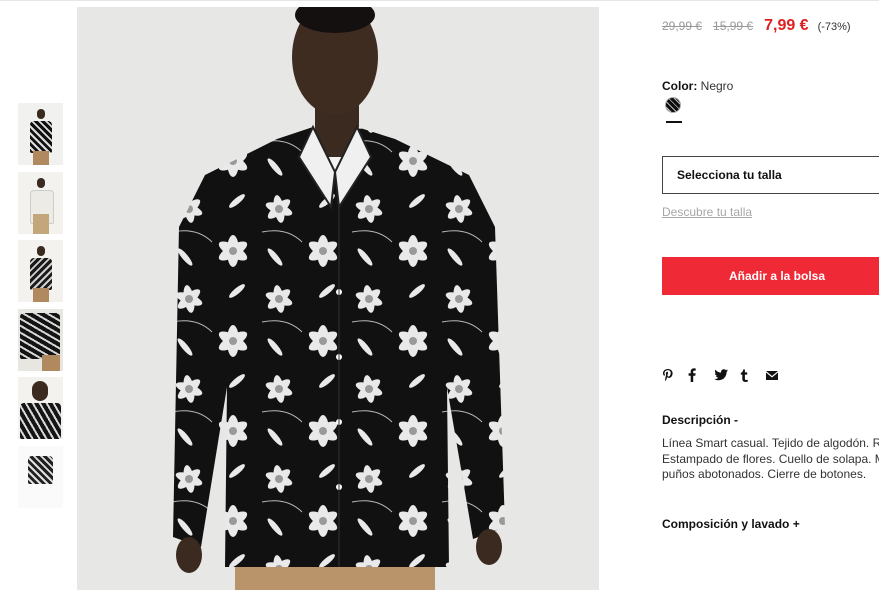  What do you see at coordinates (756, 26) in the screenshot?
I see `price-row: 29,99 € 15,99 € 7,99 € (-73%)` at bounding box center [756, 26].